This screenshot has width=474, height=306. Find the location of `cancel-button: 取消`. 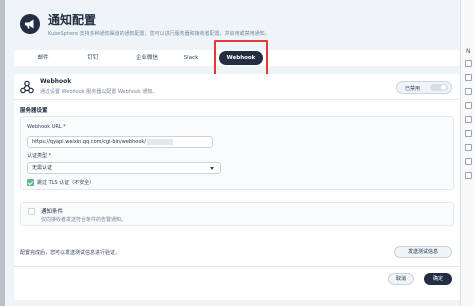

cancel-button: 取消 is located at coordinates (401, 279).